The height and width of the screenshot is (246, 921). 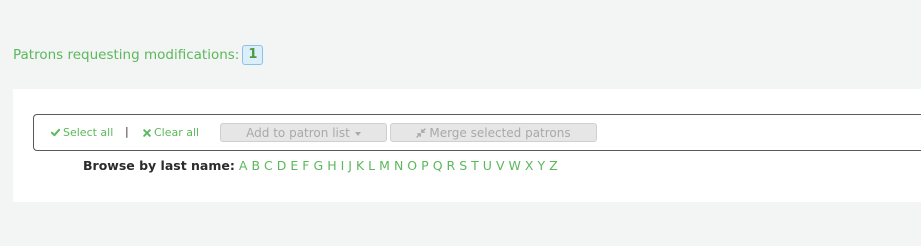 I want to click on letter-link-u: U, so click(x=487, y=165).